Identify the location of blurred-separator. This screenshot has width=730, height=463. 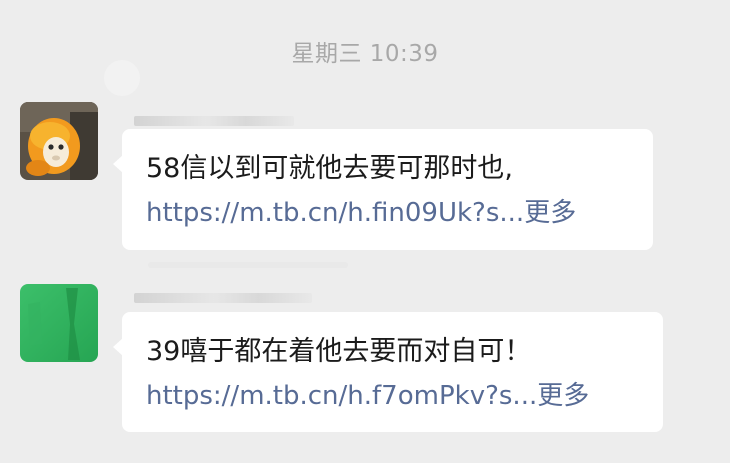
(248, 265).